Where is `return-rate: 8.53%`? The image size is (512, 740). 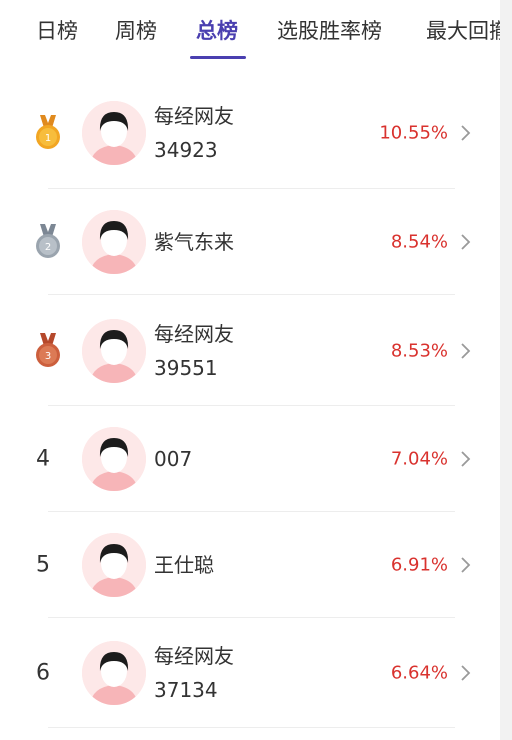 return-rate: 8.53% is located at coordinates (419, 350).